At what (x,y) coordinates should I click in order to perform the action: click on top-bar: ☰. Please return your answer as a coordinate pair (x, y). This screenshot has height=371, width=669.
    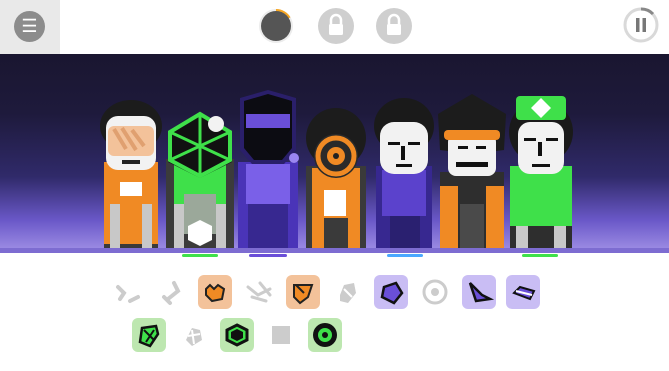
    Looking at the image, I should click on (334, 27).